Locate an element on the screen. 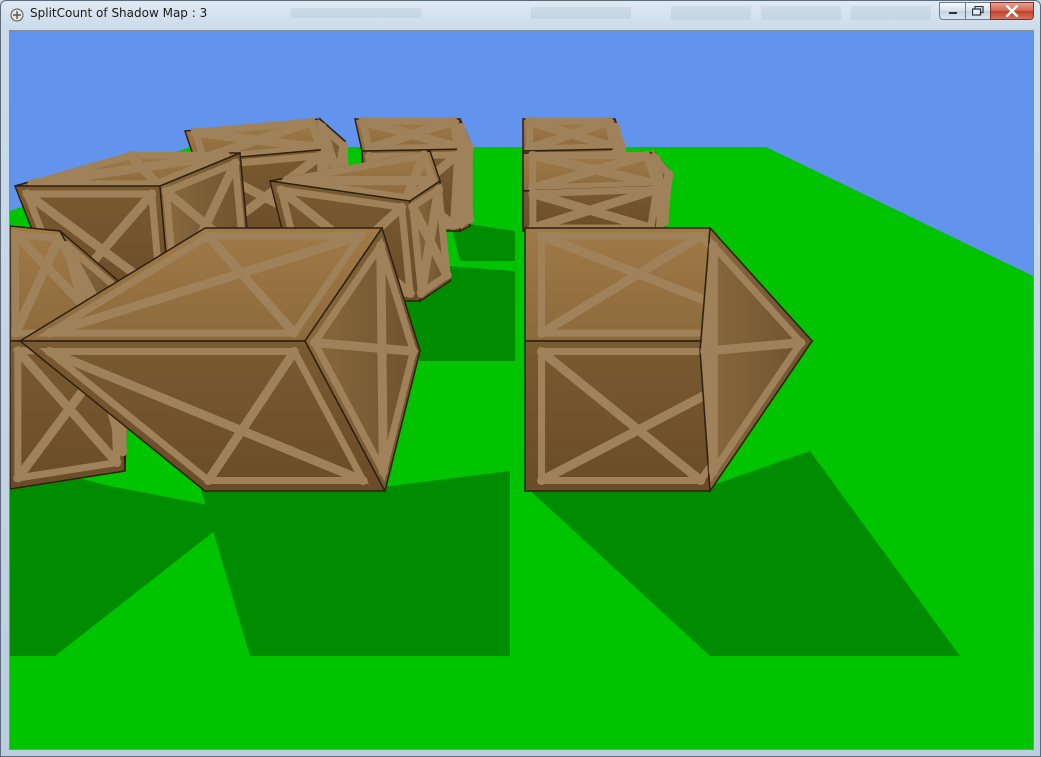 This screenshot has height=757, width=1041. background-window-ghost is located at coordinates (611, 13).